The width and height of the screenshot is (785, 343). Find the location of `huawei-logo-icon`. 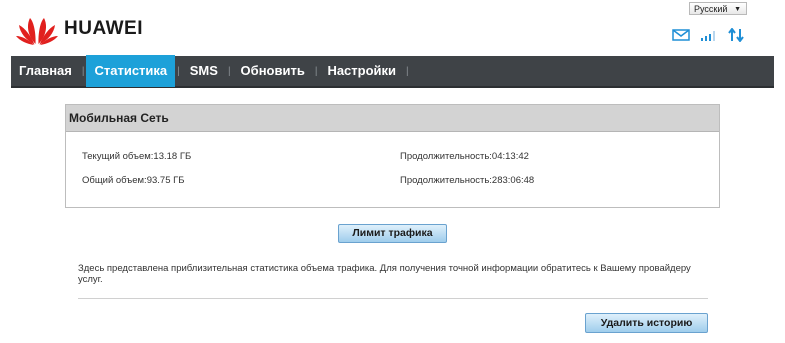

huawei-logo-icon is located at coordinates (37, 31).